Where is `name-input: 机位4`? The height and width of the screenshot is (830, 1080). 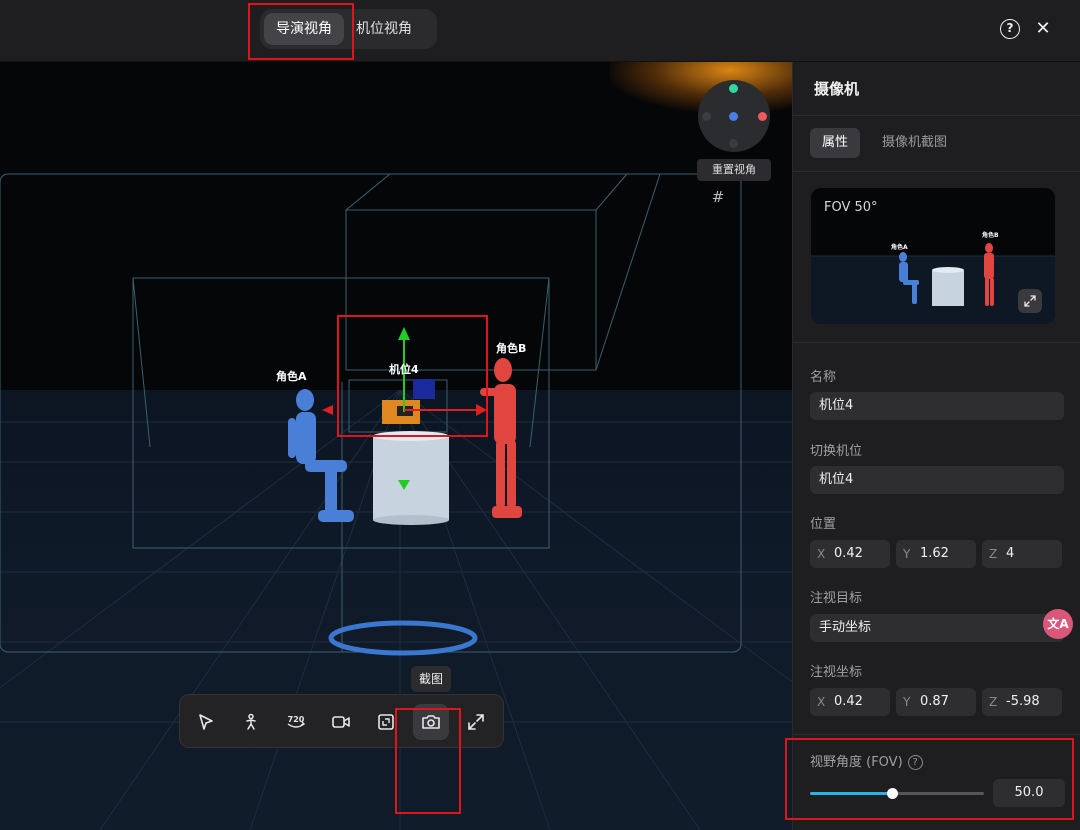 name-input: 机位4 is located at coordinates (937, 406).